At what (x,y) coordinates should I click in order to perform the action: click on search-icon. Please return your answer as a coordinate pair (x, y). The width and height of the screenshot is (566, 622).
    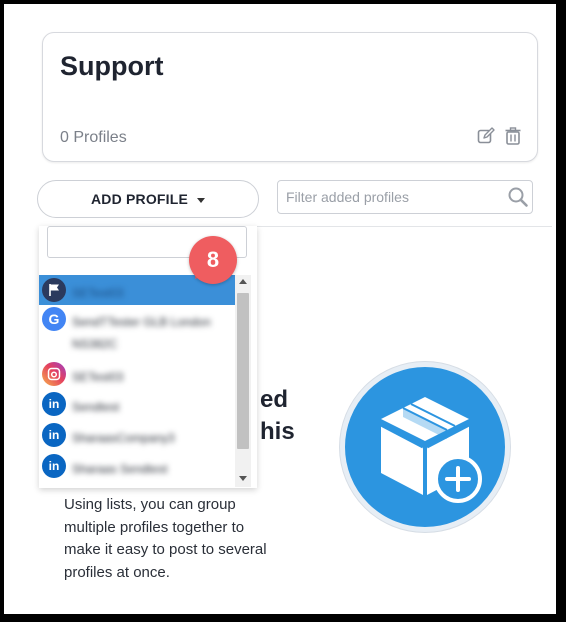
    Looking at the image, I should click on (518, 197).